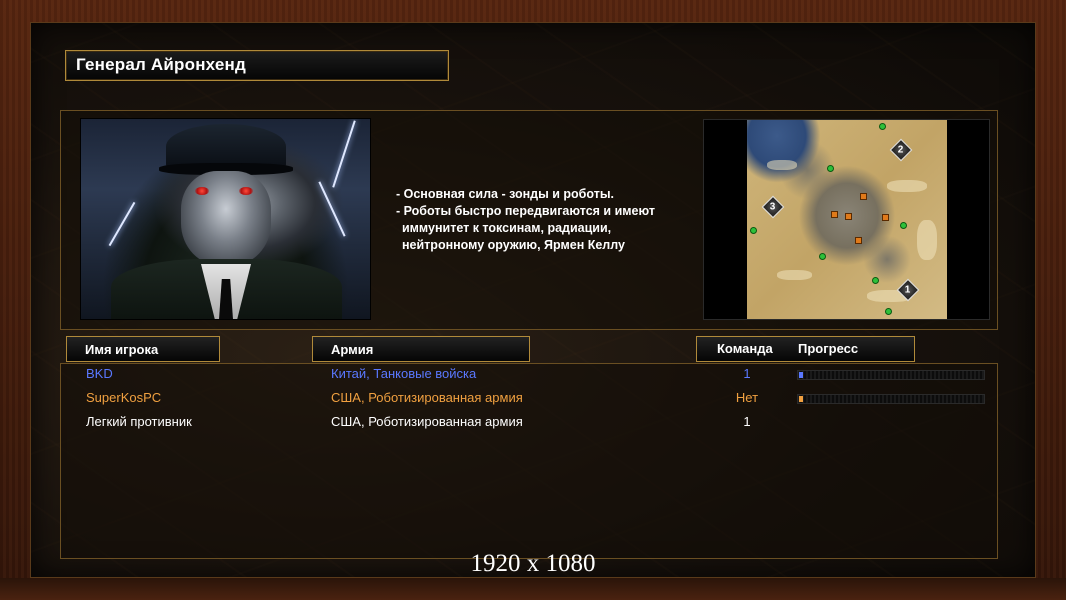 The height and width of the screenshot is (600, 1066). What do you see at coordinates (507, 228) in the screenshot?
I see `description-line: иммунитет к токсинам, радиации,` at bounding box center [507, 228].